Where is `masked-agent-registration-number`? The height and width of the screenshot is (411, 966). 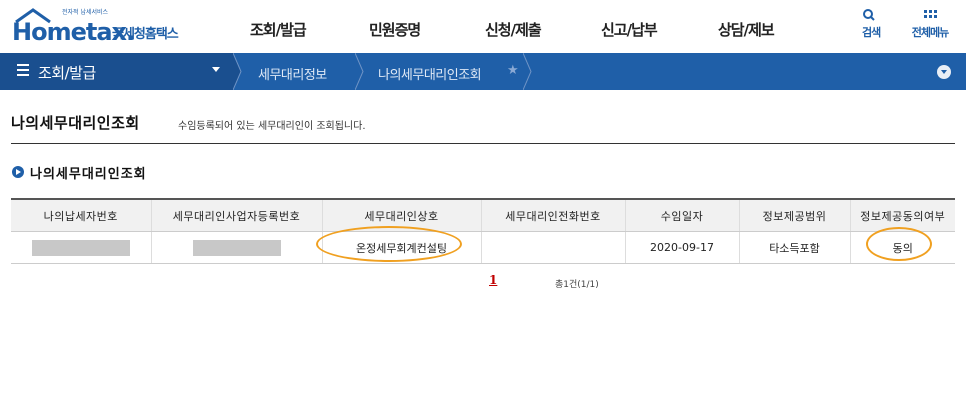 masked-agent-registration-number is located at coordinates (236, 247).